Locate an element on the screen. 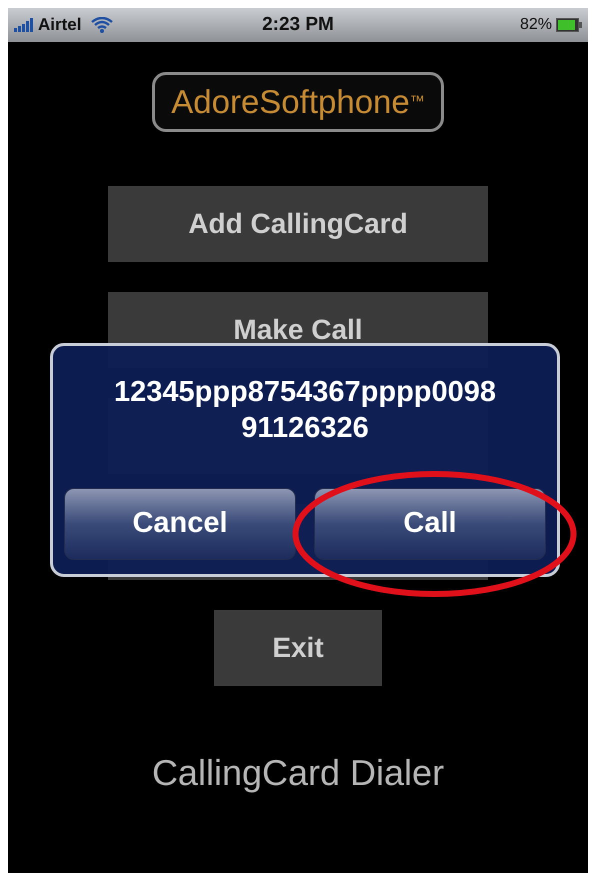 The image size is (596, 881). battery-percent: 82% is located at coordinates (536, 25).